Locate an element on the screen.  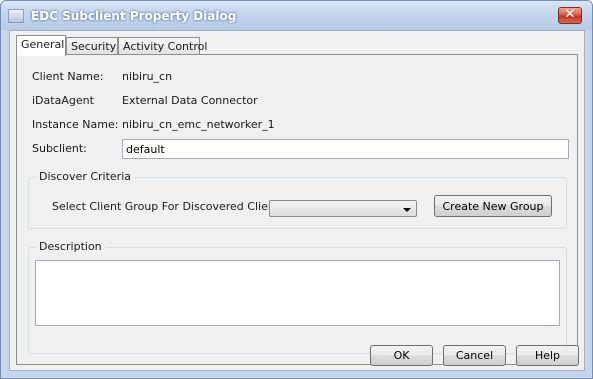
tab-security: Security is located at coordinates (92, 46).